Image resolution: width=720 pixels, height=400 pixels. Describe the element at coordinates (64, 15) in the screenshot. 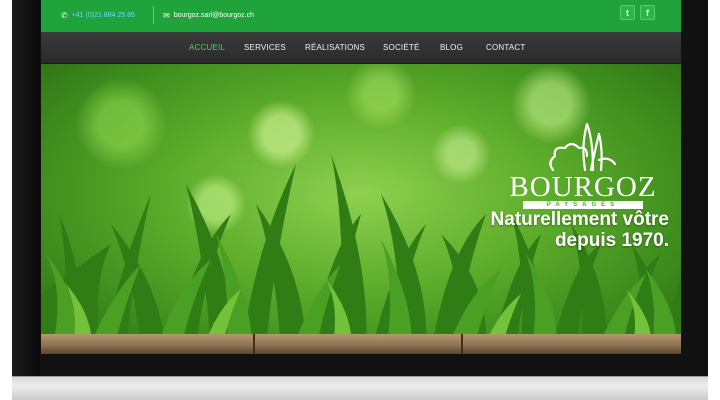

I see `phone-icon: ✆` at that location.